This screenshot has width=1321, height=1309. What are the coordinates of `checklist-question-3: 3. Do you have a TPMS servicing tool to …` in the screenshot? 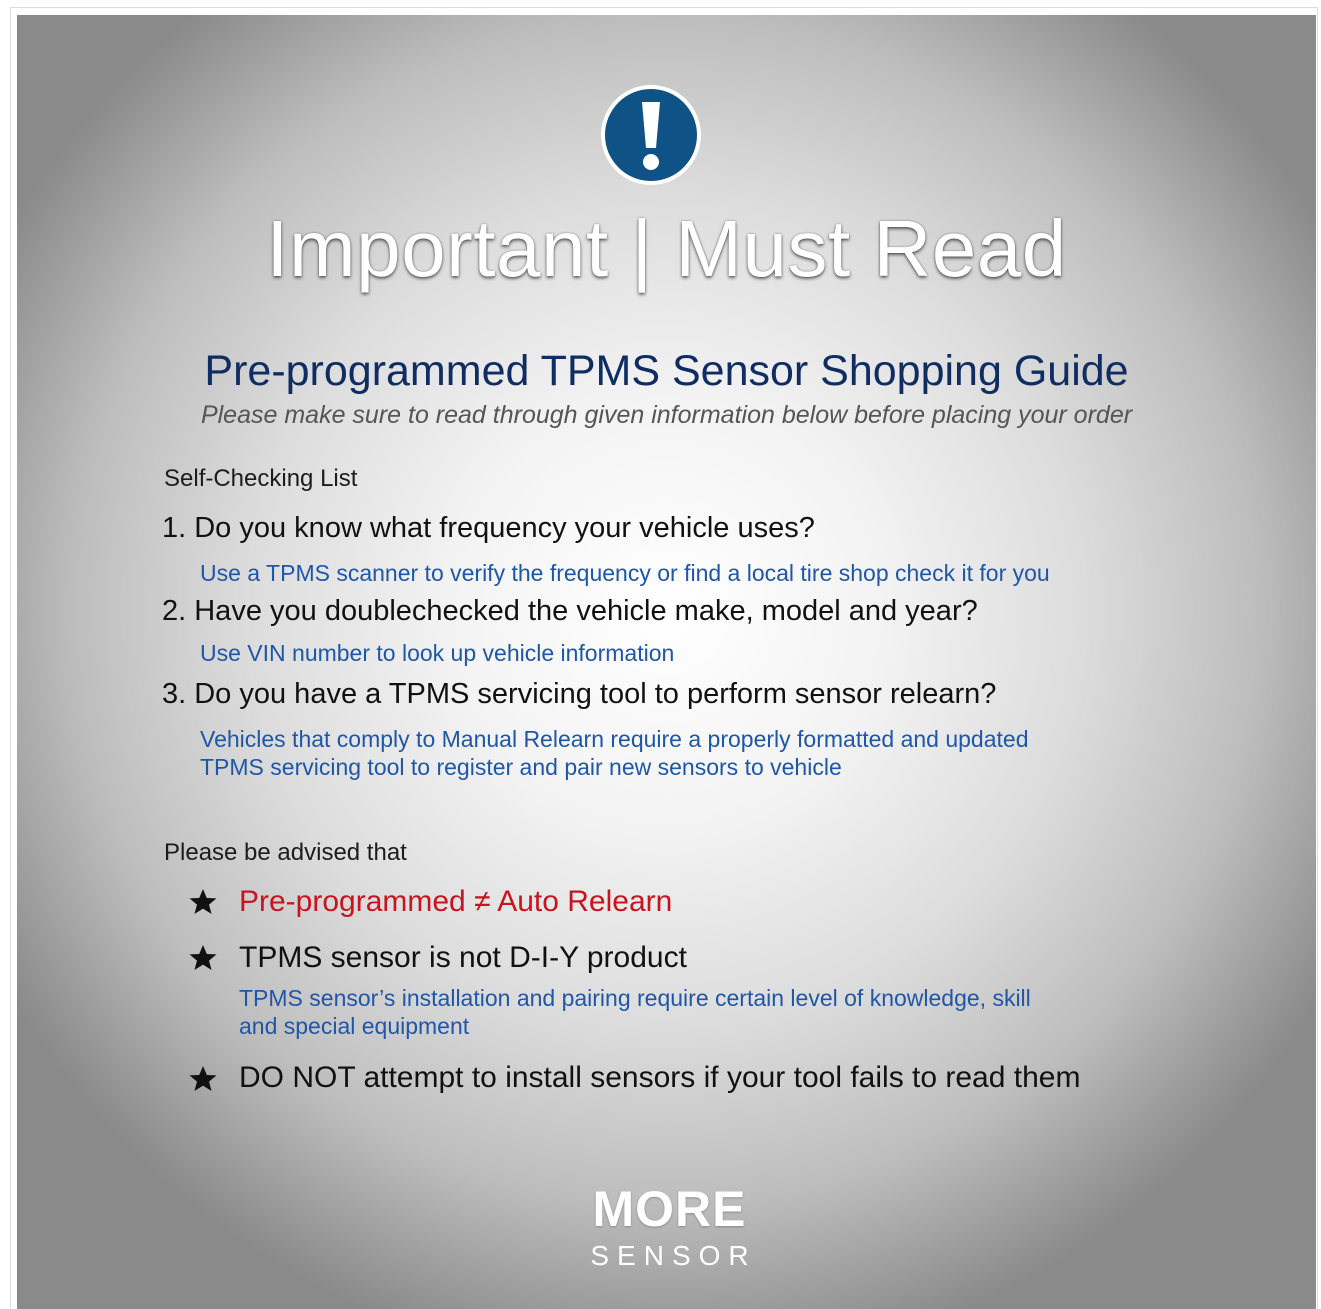 It's located at (579, 694).